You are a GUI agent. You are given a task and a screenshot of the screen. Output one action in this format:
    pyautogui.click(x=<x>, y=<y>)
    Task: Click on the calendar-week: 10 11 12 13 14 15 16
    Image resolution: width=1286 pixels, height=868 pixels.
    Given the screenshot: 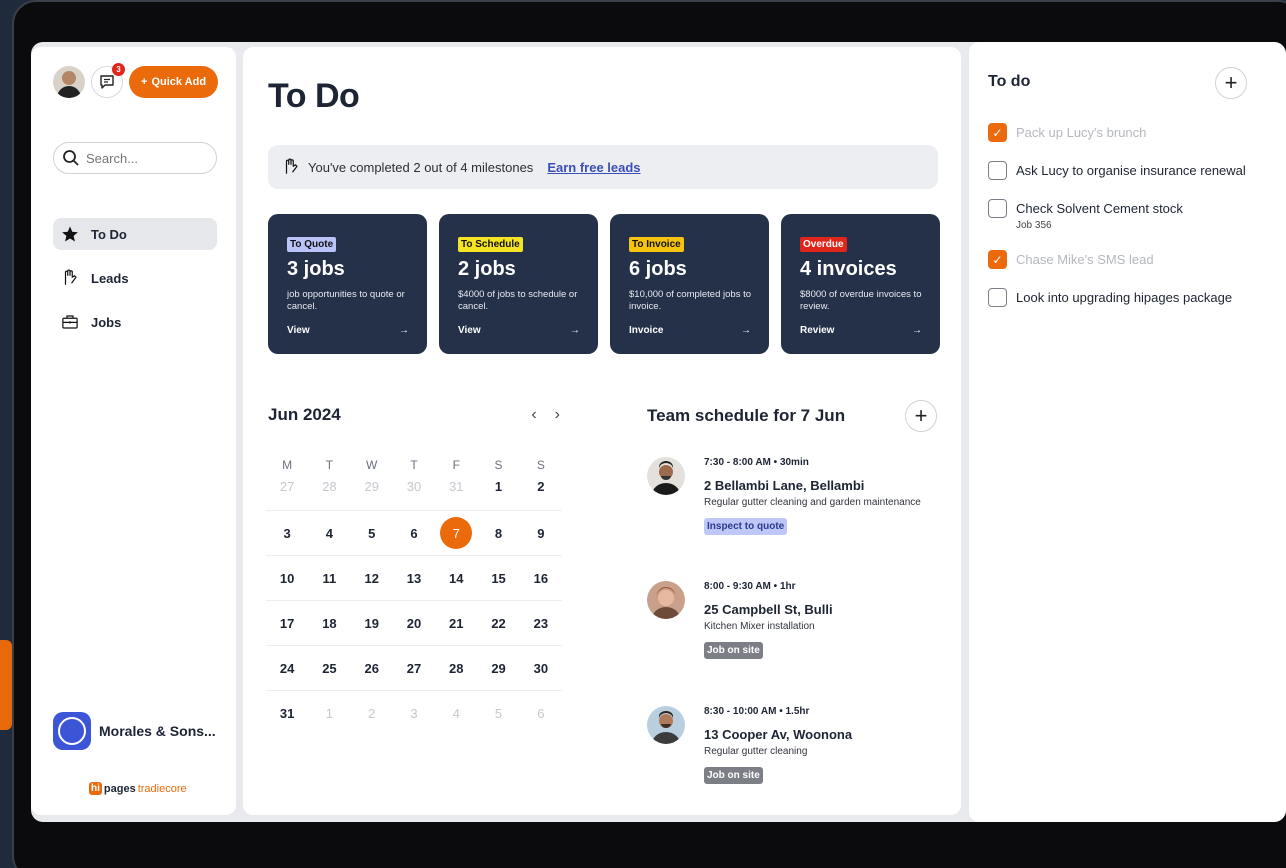 What is the action you would take?
    pyautogui.click(x=414, y=578)
    